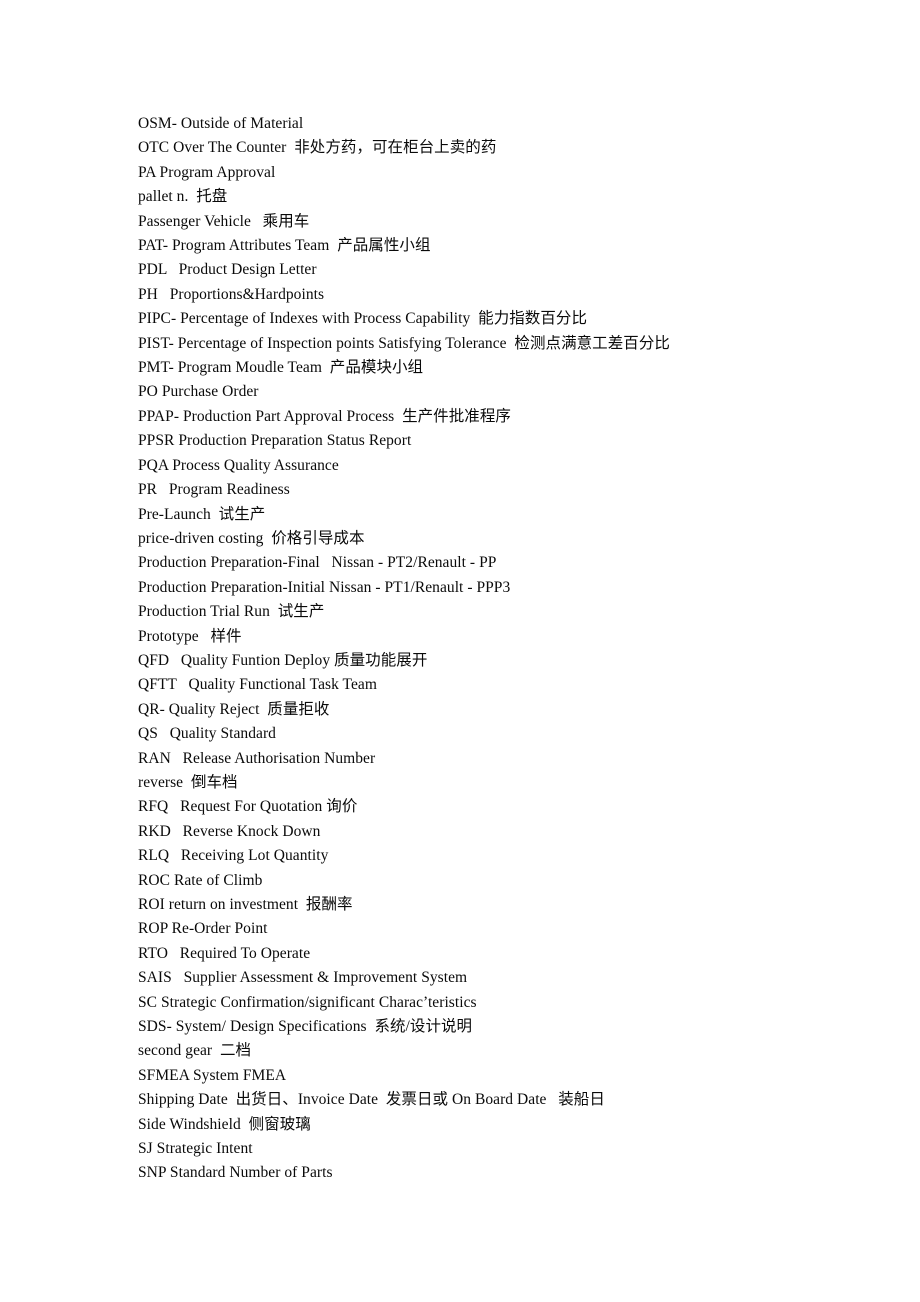  I want to click on glossary-entry: Prototype 样件, so click(190, 636).